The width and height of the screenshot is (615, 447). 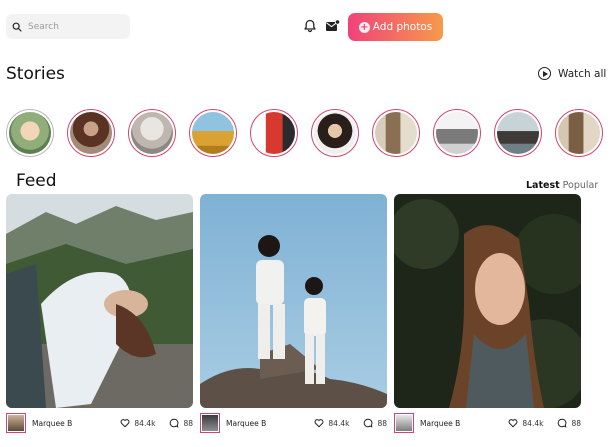 What do you see at coordinates (332, 26) in the screenshot?
I see `mail-icon` at bounding box center [332, 26].